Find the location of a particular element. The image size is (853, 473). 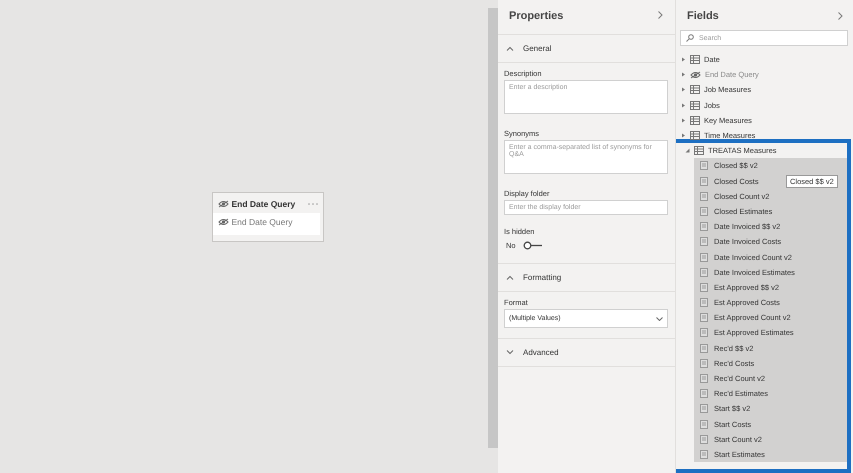

field-name: End Date Query is located at coordinates (262, 221).